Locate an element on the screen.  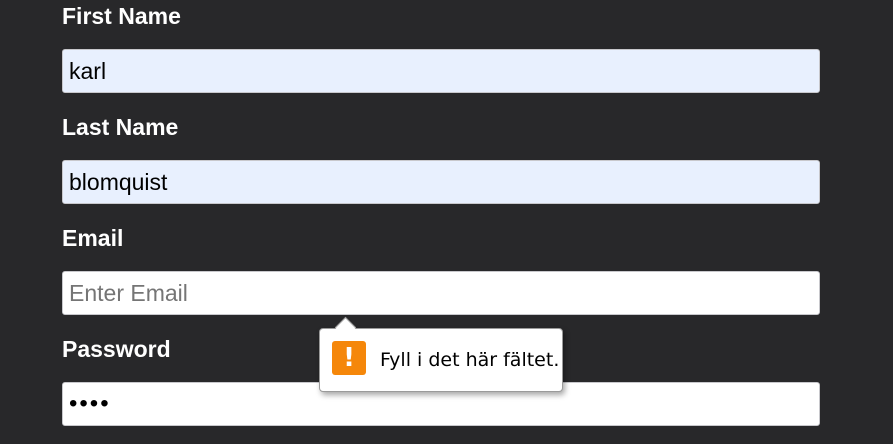
email-label: Email is located at coordinates (93, 238).